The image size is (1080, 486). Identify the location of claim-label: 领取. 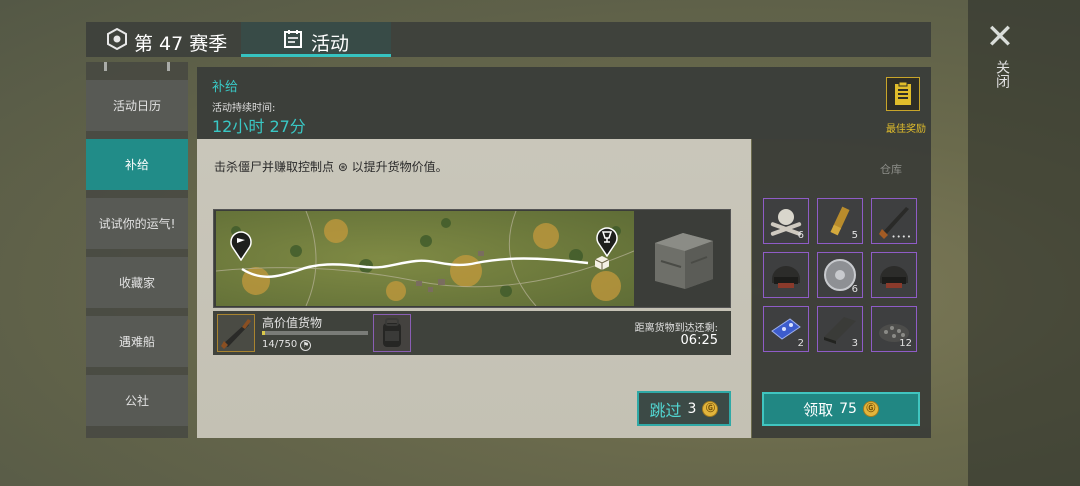
(818, 409).